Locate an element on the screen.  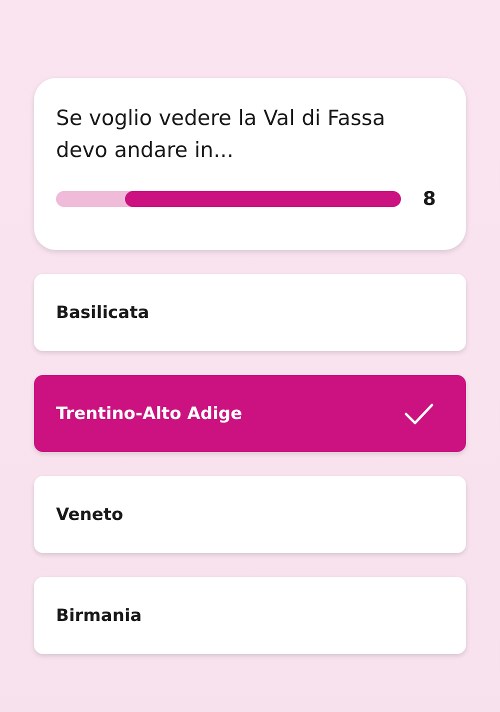
timer-count: 8 is located at coordinates (429, 199).